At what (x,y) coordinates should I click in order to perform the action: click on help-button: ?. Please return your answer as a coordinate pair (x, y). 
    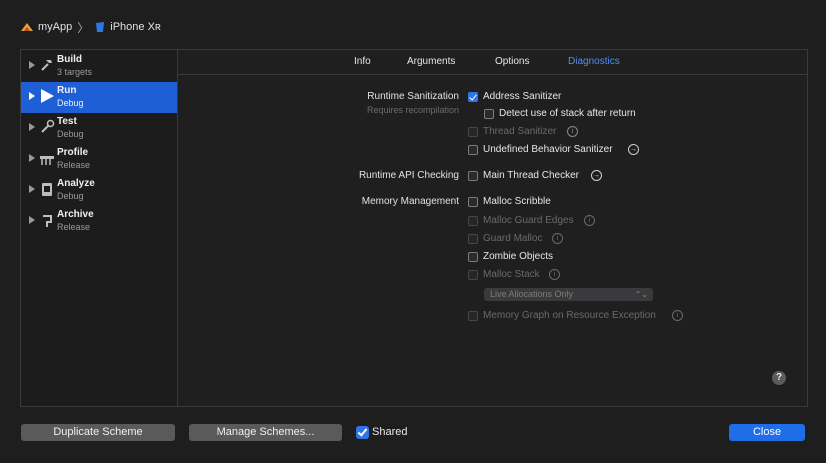
    Looking at the image, I should click on (779, 378).